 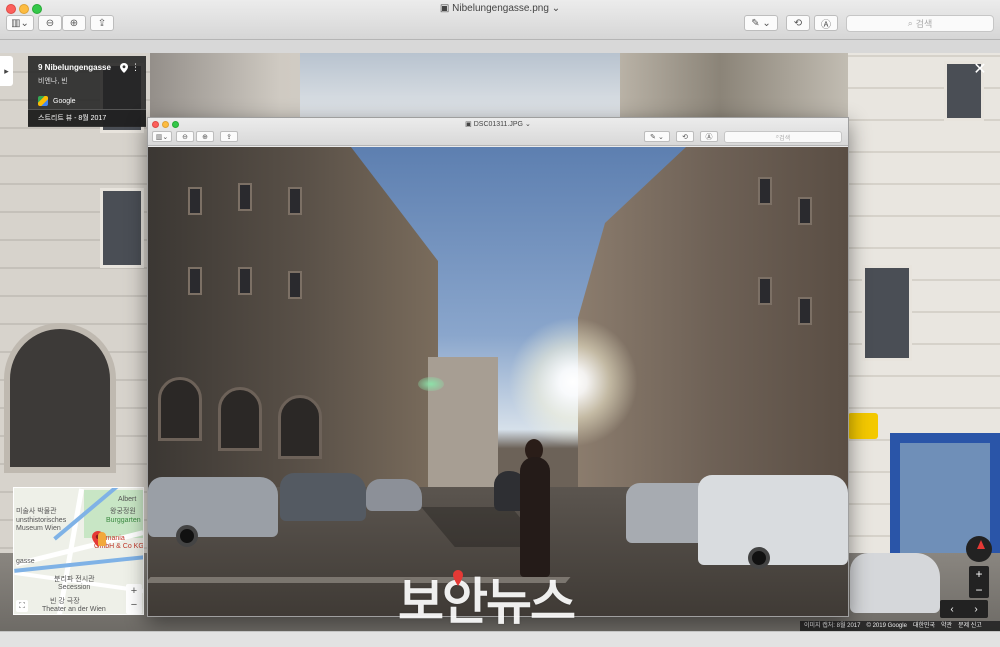 What do you see at coordinates (123, 511) in the screenshot?
I see `map-label: 왕궁정원` at bounding box center [123, 511].